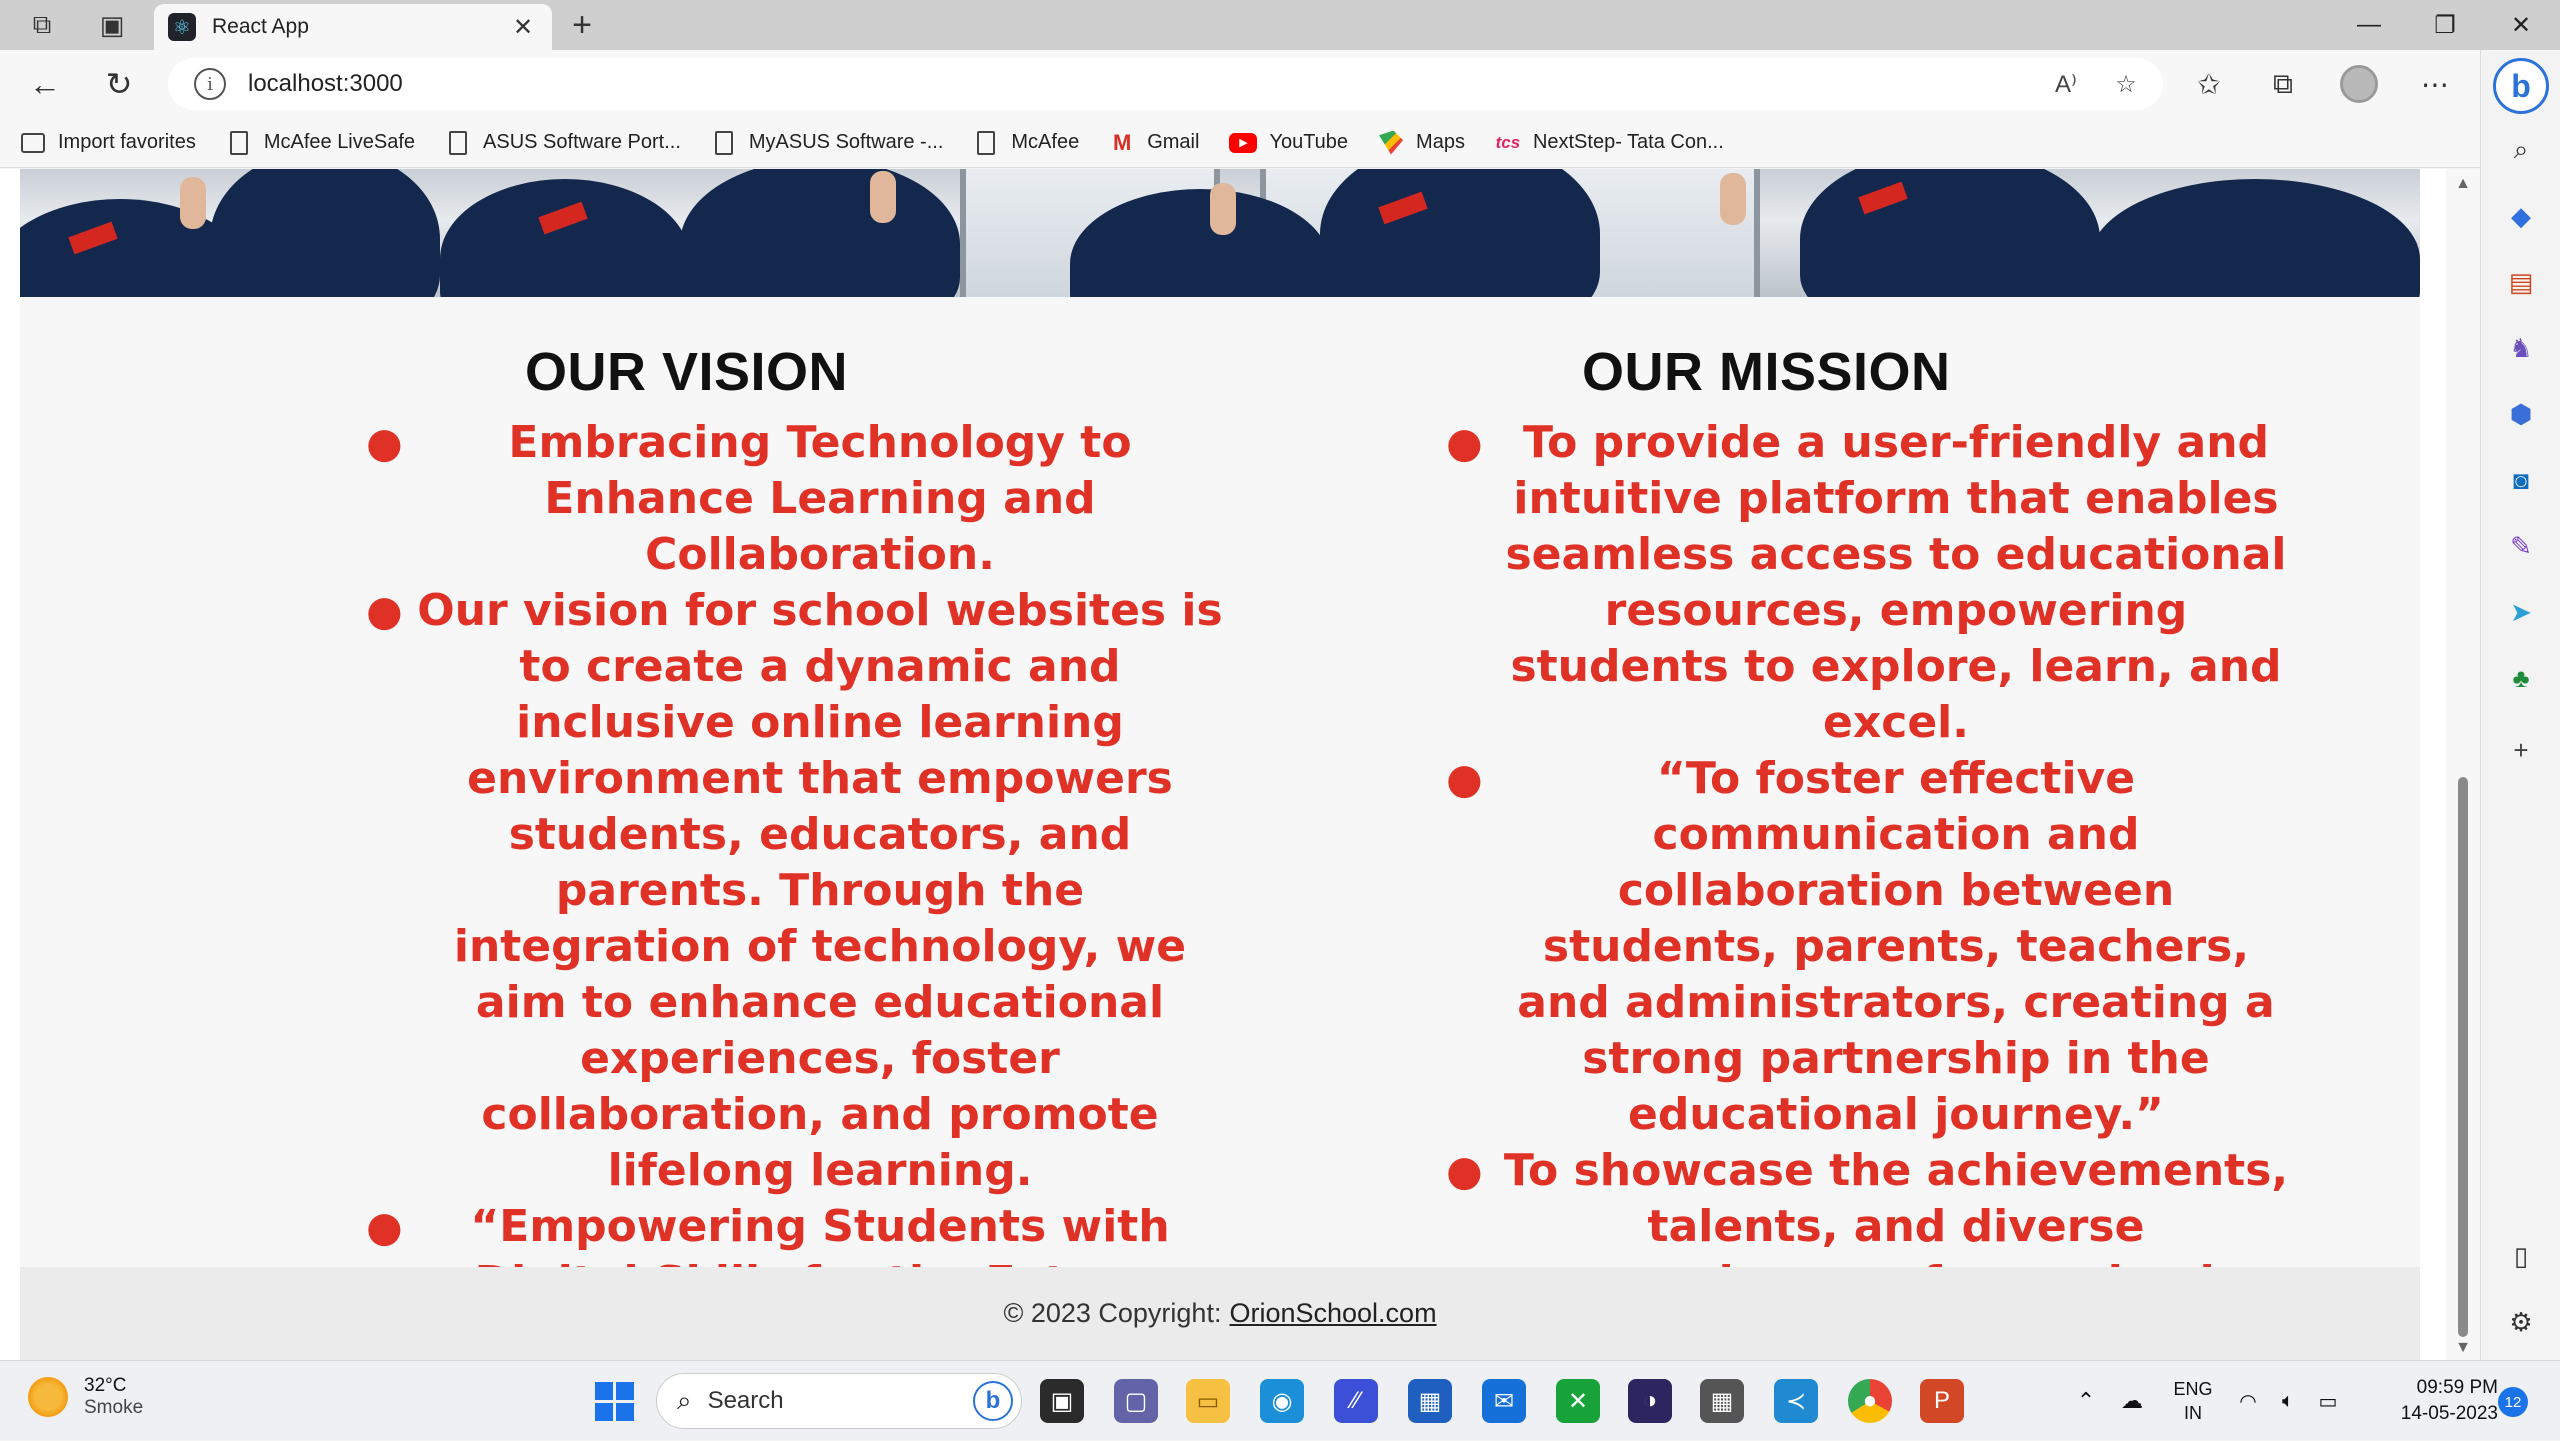 Image resolution: width=2560 pixels, height=1441 pixels. What do you see at coordinates (523, 27) in the screenshot?
I see `close-tab-icon: ✕` at bounding box center [523, 27].